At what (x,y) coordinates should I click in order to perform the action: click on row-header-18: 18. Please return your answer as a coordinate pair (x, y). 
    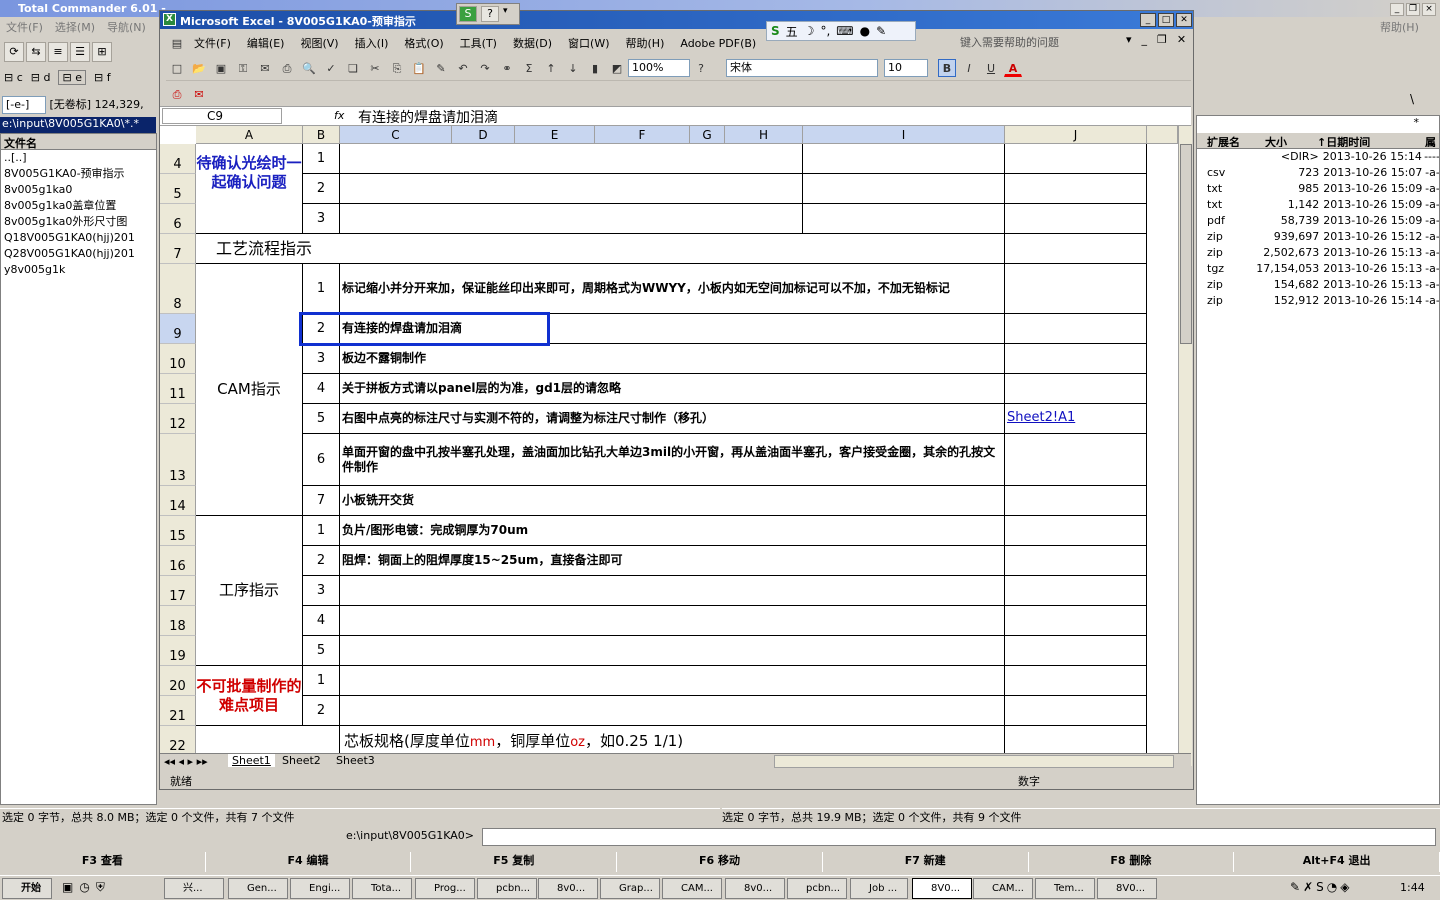
    Looking at the image, I should click on (178, 621).